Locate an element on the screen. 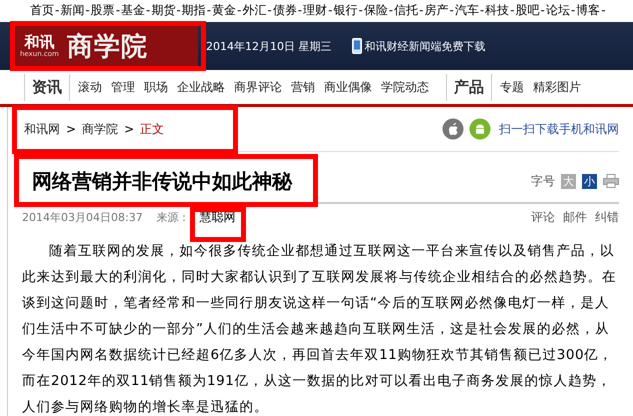 Image resolution: width=633 pixels, height=416 pixels. publish-date: 2014年03月04日08:37 is located at coordinates (82, 217).